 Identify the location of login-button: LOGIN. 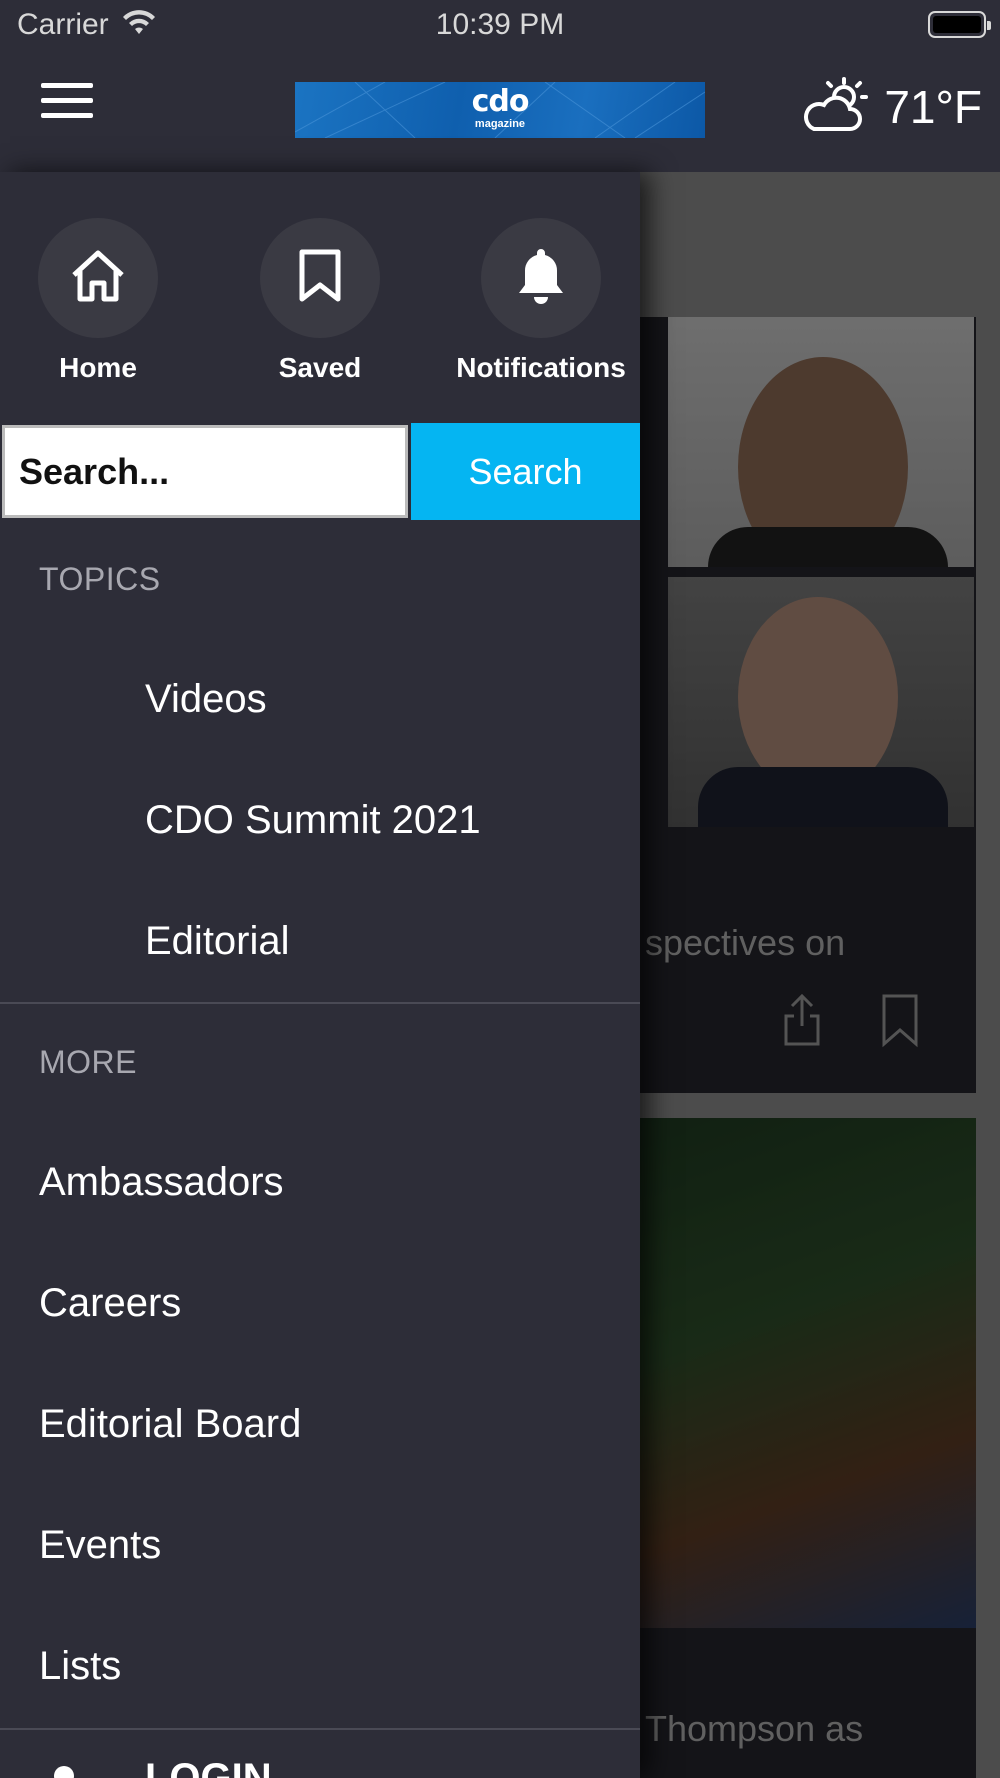
(208, 1767).